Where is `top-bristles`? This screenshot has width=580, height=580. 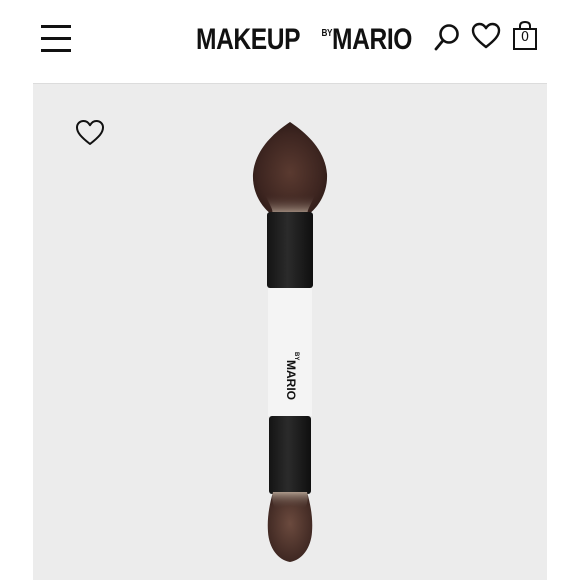 top-bristles is located at coordinates (290, 168).